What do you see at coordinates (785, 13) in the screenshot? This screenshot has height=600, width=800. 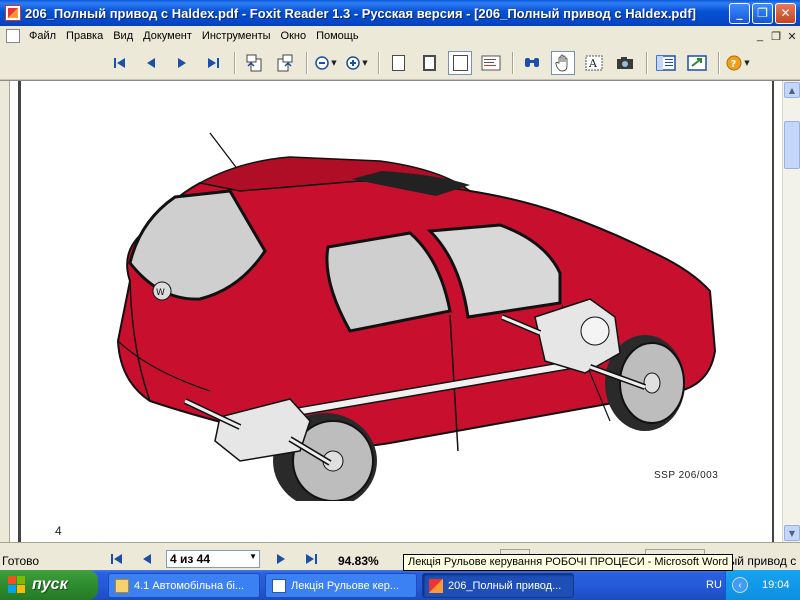 I see `close-button: ✕` at bounding box center [785, 13].